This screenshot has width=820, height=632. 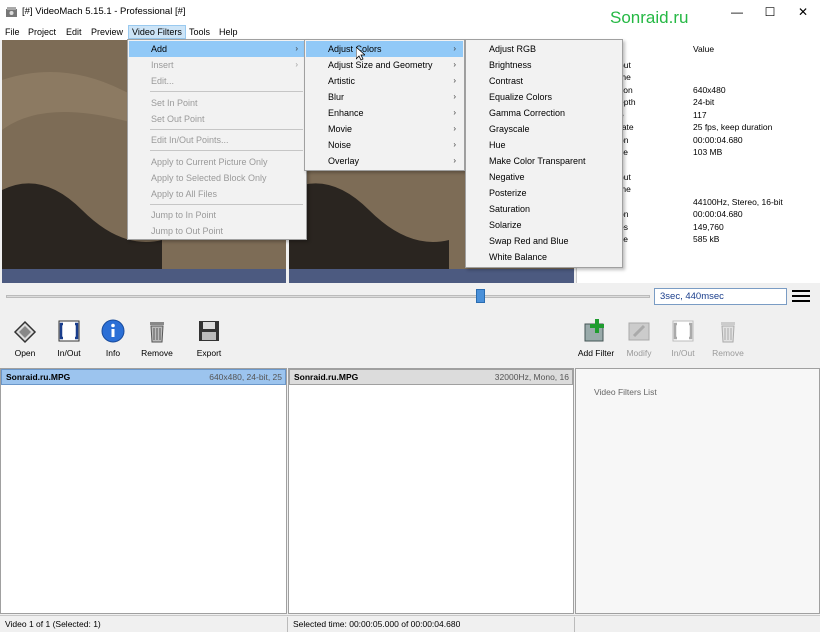 I want to click on menu-tools: Tools, so click(x=199, y=32).